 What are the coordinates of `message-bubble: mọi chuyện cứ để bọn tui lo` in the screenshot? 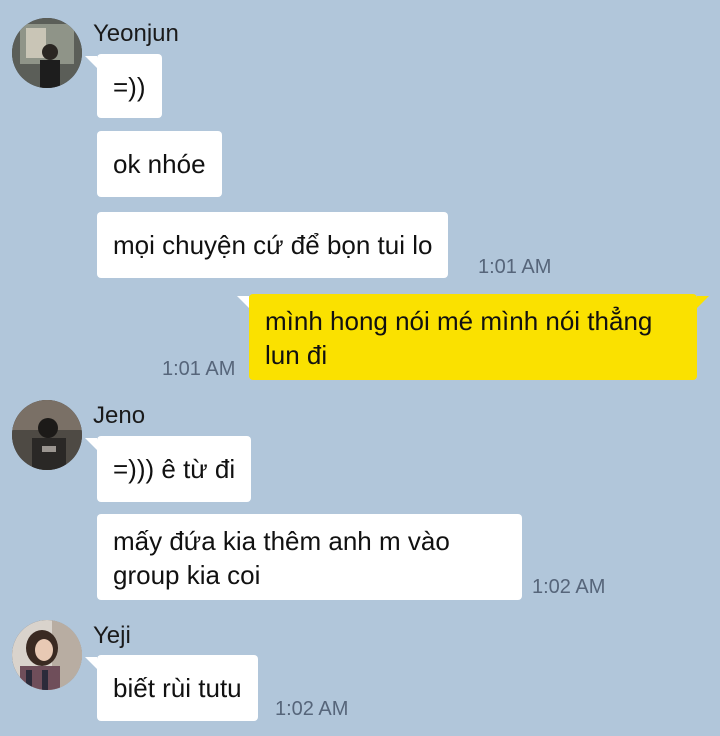 It's located at (273, 245).